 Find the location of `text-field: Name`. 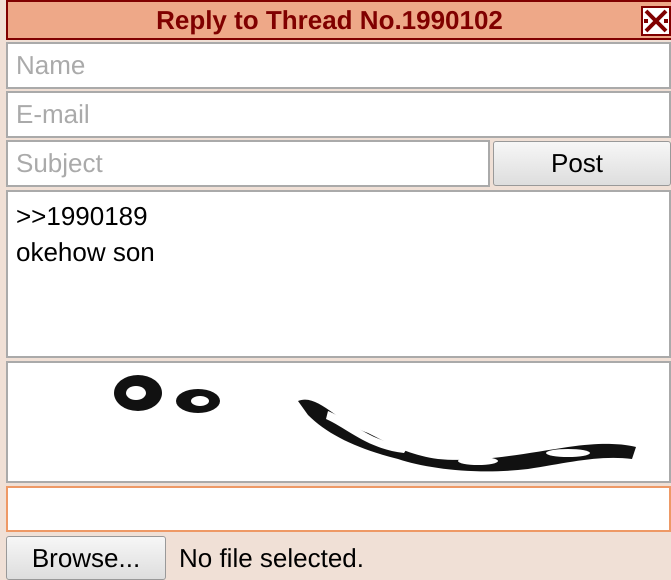

text-field: Name is located at coordinates (338, 65).